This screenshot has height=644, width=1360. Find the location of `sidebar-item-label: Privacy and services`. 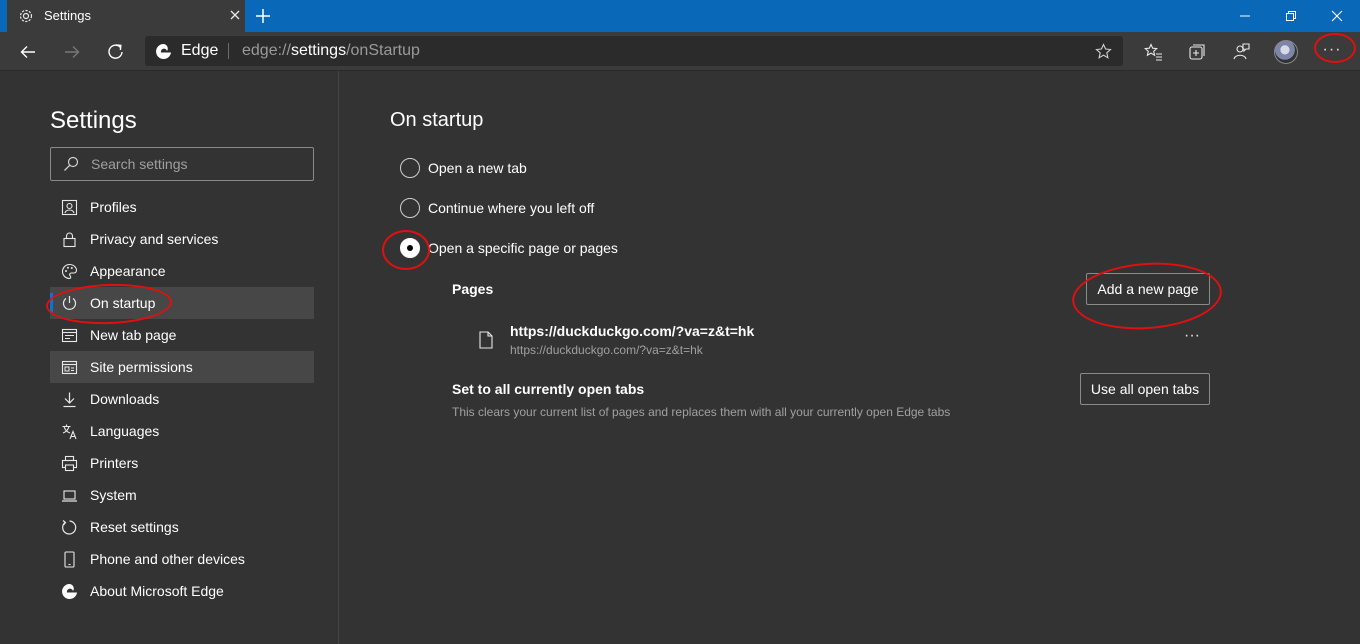

sidebar-item-label: Privacy and services is located at coordinates (154, 239).